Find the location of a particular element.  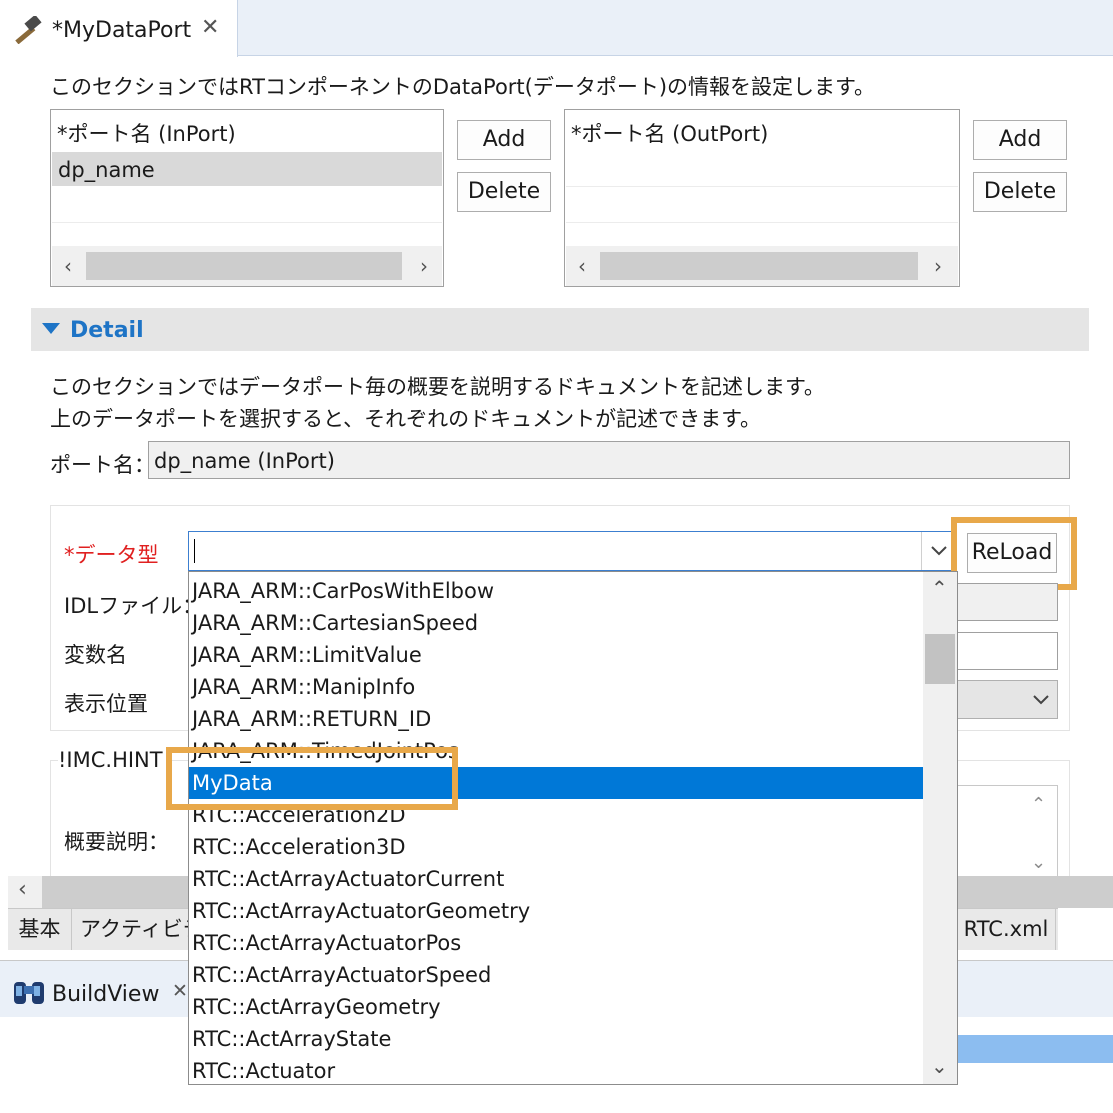

detail-section-header: Detail is located at coordinates (560, 329).